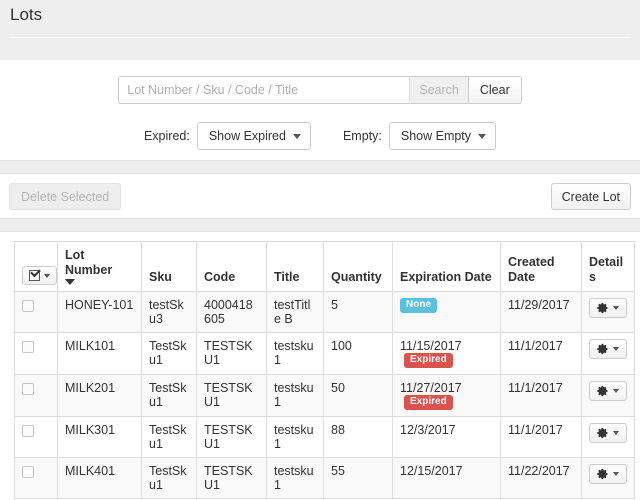 This screenshot has width=640, height=500. Describe the element at coordinates (541, 396) in the screenshot. I see `cell-created-date: 11/1/2017` at that location.